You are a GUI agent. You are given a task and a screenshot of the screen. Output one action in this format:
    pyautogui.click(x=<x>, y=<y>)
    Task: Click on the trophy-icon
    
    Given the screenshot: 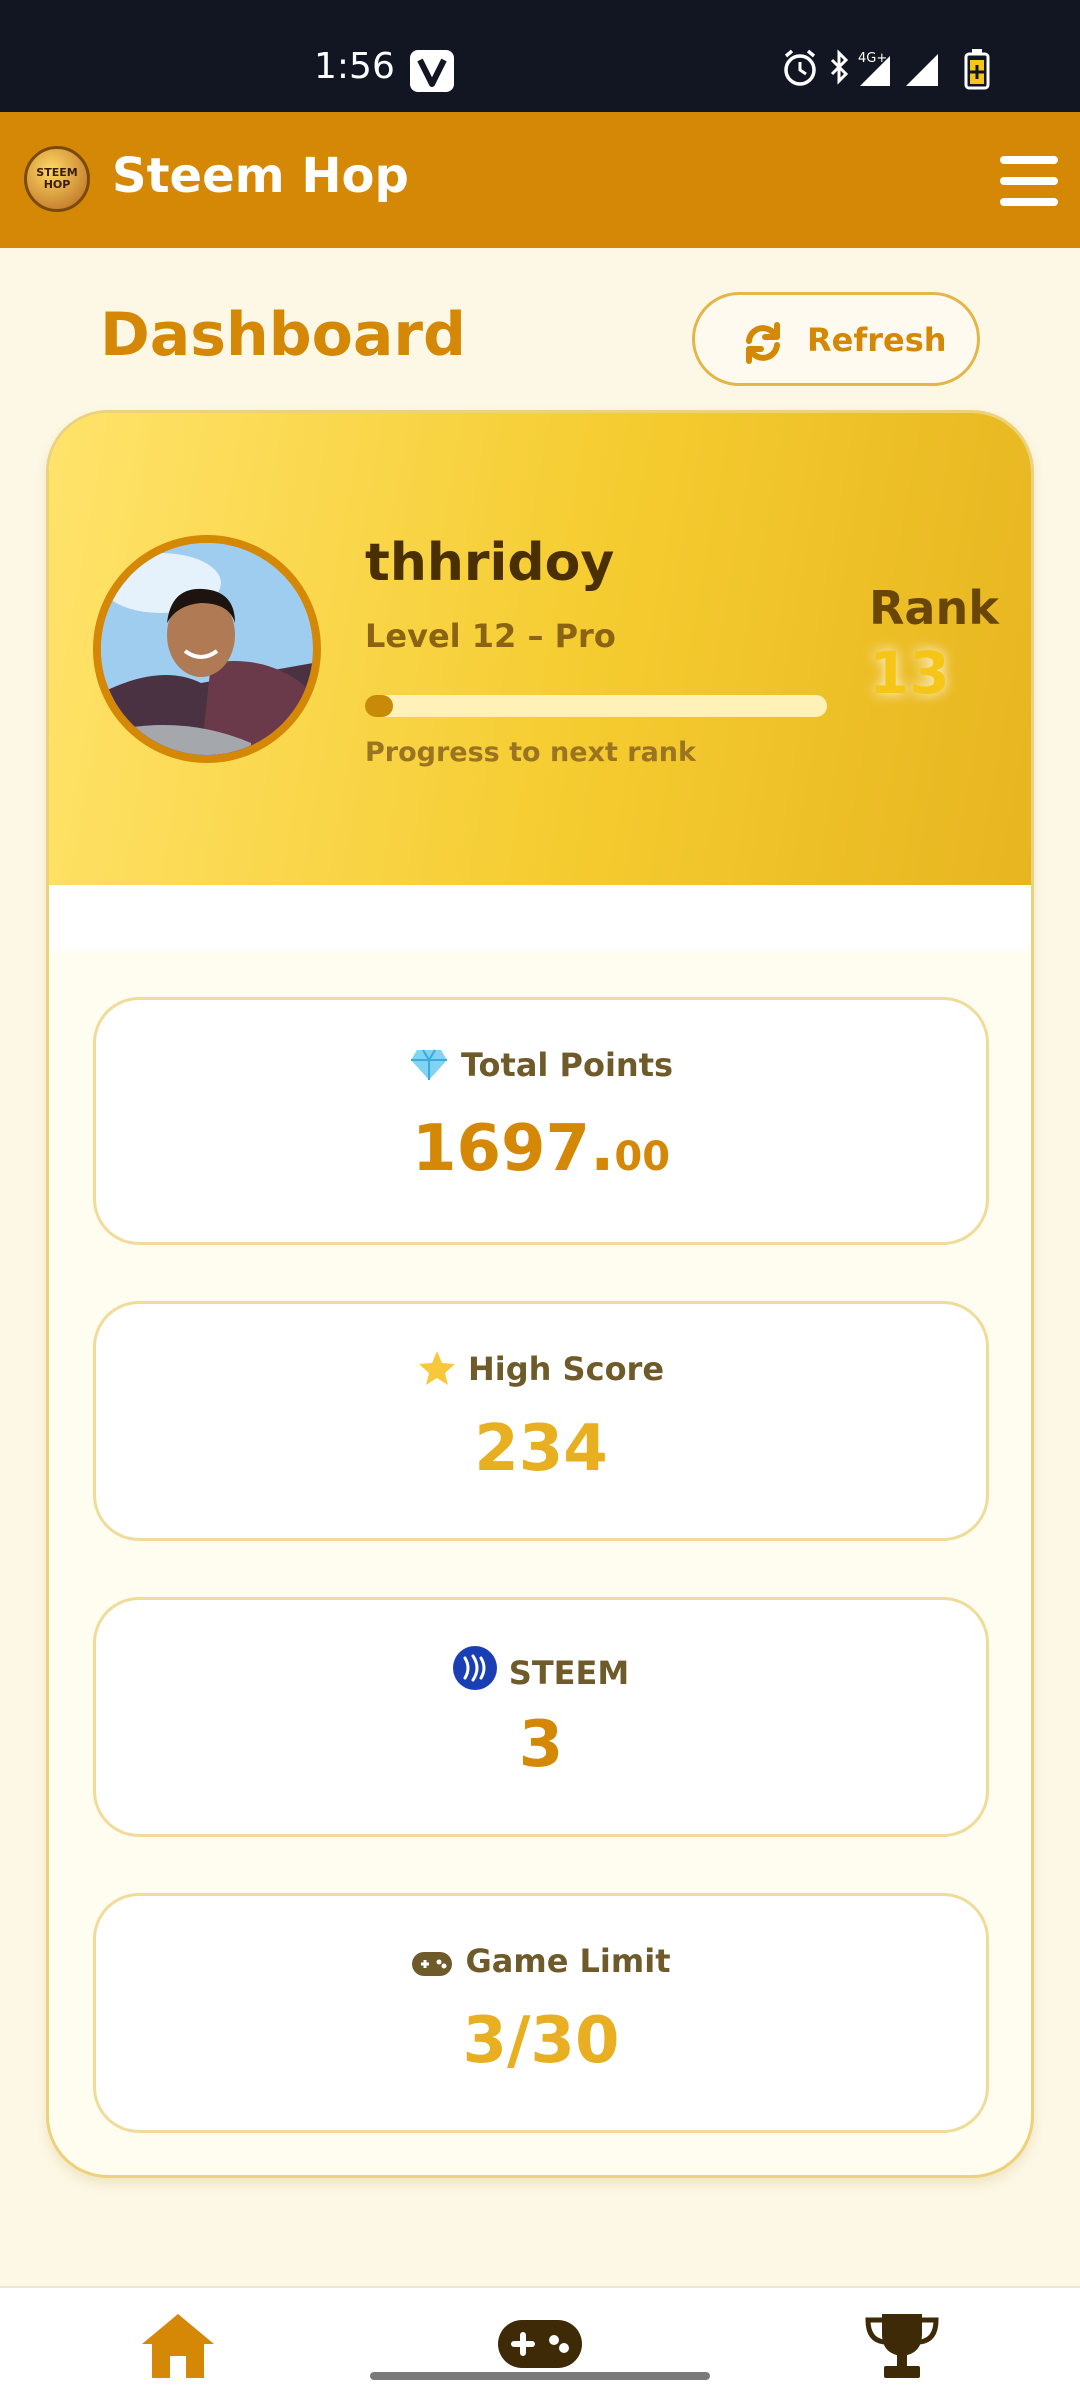 What is the action you would take?
    pyautogui.click(x=902, y=2346)
    